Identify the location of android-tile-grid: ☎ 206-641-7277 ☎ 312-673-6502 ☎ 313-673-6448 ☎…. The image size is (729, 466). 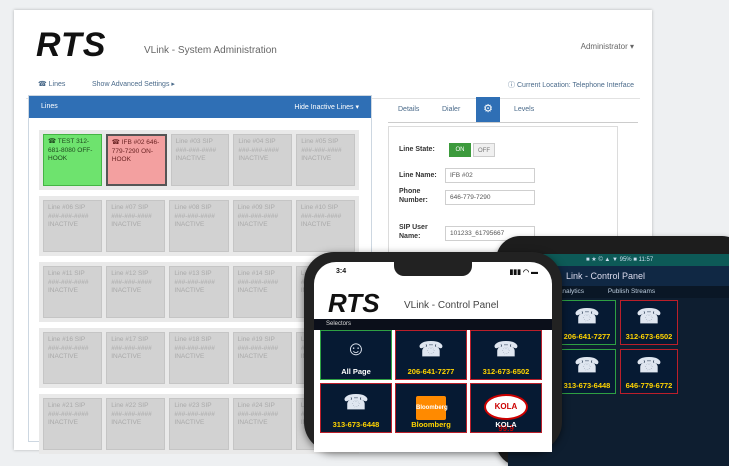
(618, 347).